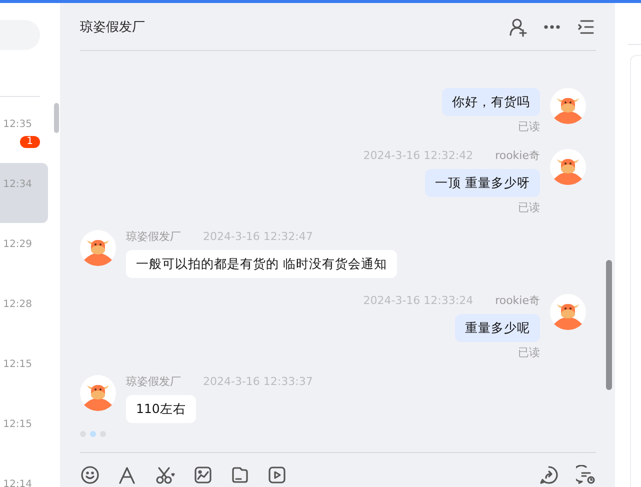 This screenshot has height=487, width=641. I want to click on message-bubble: 110左右, so click(161, 409).